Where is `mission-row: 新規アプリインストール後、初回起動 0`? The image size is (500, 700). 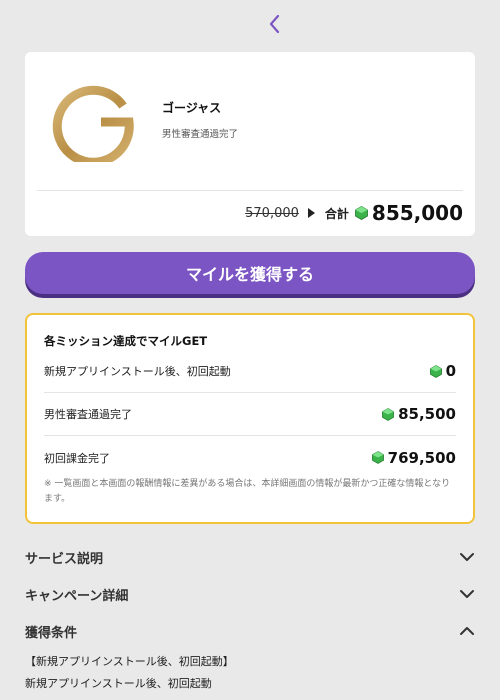 mission-row: 新規アプリインストール後、初回起動 0 is located at coordinates (250, 371).